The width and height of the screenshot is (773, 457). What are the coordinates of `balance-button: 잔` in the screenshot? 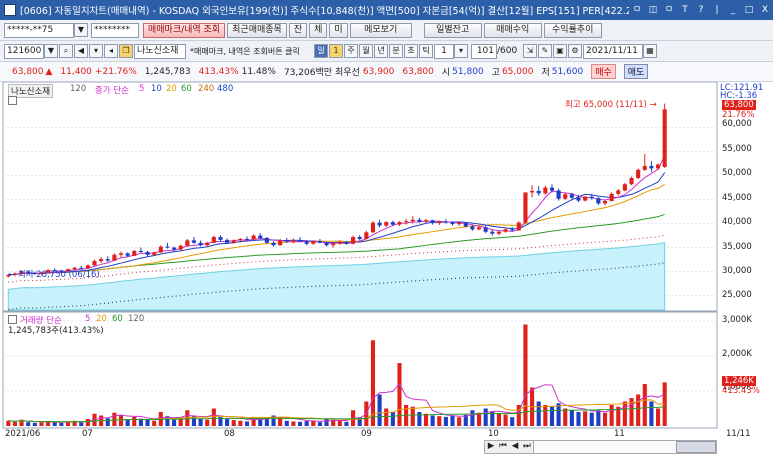 It's located at (298, 30).